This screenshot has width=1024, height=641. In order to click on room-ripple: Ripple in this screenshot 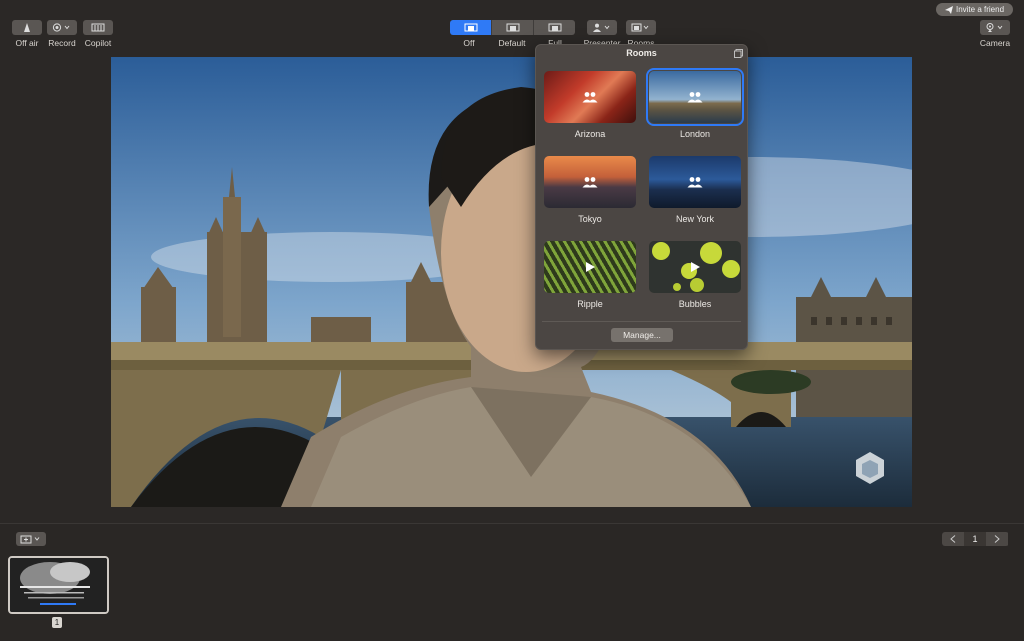, I will do `click(590, 275)`.